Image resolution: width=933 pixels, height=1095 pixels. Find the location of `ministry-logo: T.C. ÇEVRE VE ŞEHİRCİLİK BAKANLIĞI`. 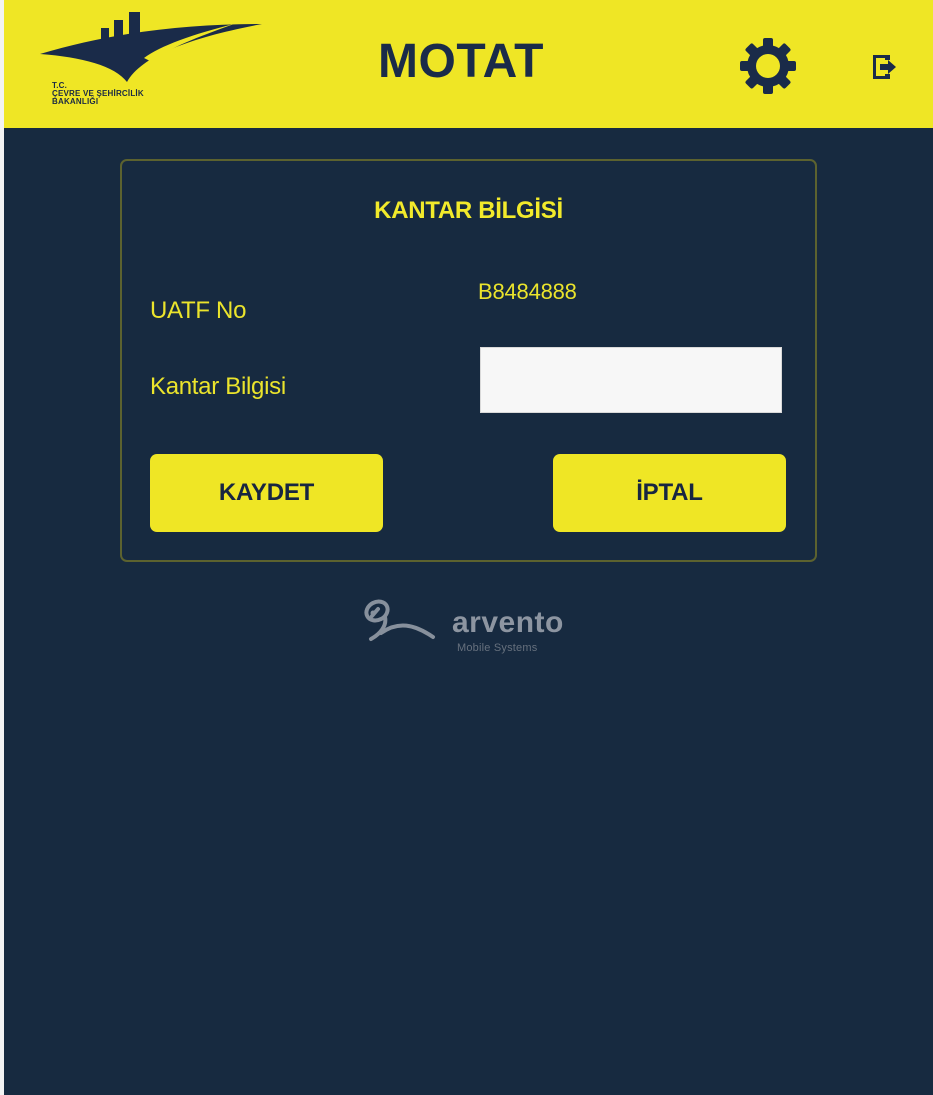

ministry-logo: T.C. ÇEVRE VE ŞEHİRCİLİK BAKANLIĞI is located at coordinates (153, 67).